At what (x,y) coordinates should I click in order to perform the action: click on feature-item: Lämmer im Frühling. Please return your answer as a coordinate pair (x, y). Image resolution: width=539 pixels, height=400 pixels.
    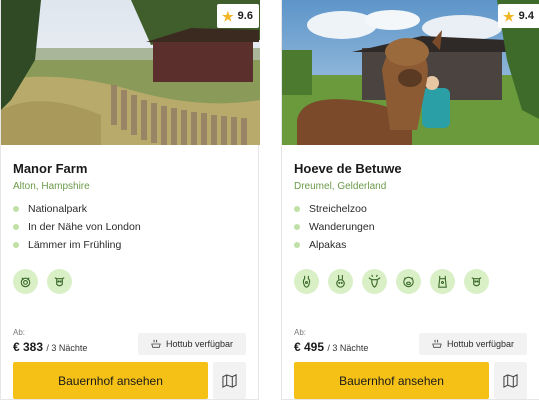
    Looking at the image, I should click on (77, 245).